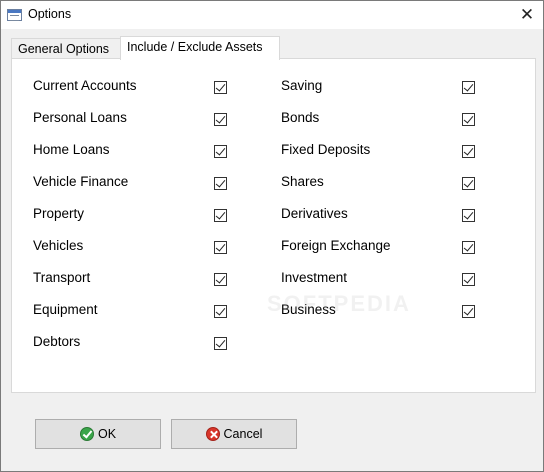 This screenshot has width=544, height=472. I want to click on asset-row-foreign-exchange: Foreign Exchange, so click(381, 248).